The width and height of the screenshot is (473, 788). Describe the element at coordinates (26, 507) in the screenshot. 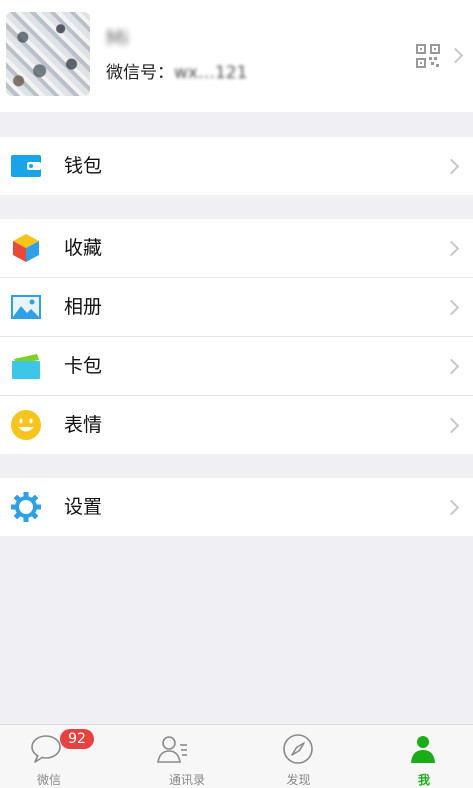

I see `settings-gear-icon` at that location.